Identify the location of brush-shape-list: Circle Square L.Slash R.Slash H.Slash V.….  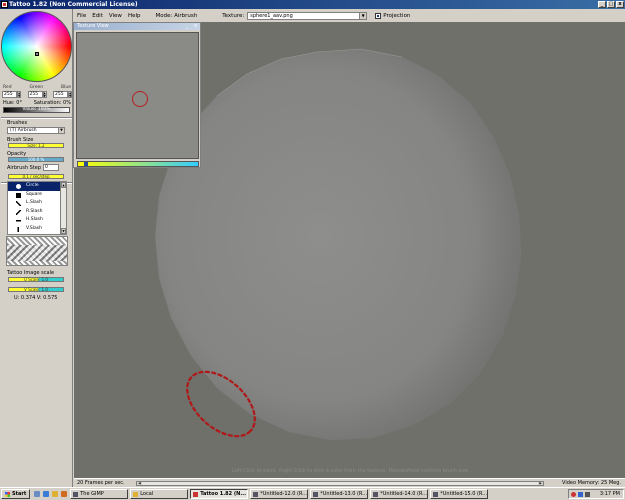
(37, 208).